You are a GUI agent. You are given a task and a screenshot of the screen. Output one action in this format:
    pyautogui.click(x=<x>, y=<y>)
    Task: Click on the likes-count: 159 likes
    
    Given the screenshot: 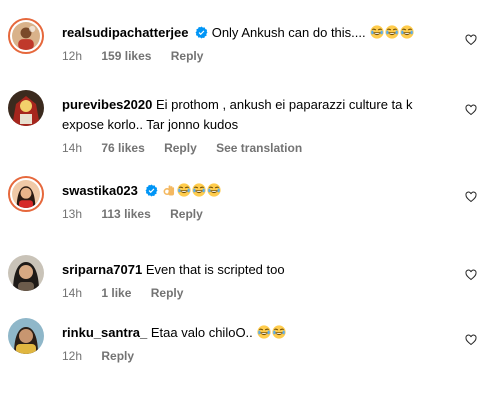 What is the action you would take?
    pyautogui.click(x=126, y=56)
    